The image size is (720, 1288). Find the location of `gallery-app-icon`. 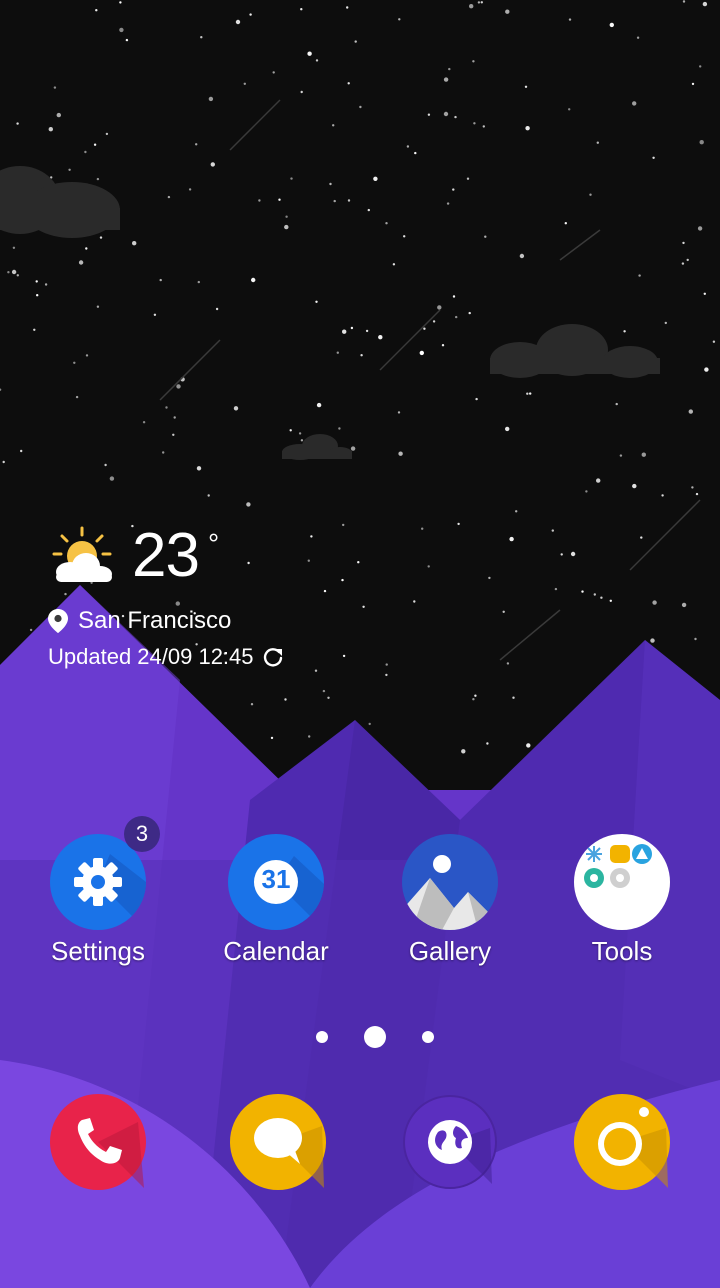

gallery-app-icon is located at coordinates (450, 882).